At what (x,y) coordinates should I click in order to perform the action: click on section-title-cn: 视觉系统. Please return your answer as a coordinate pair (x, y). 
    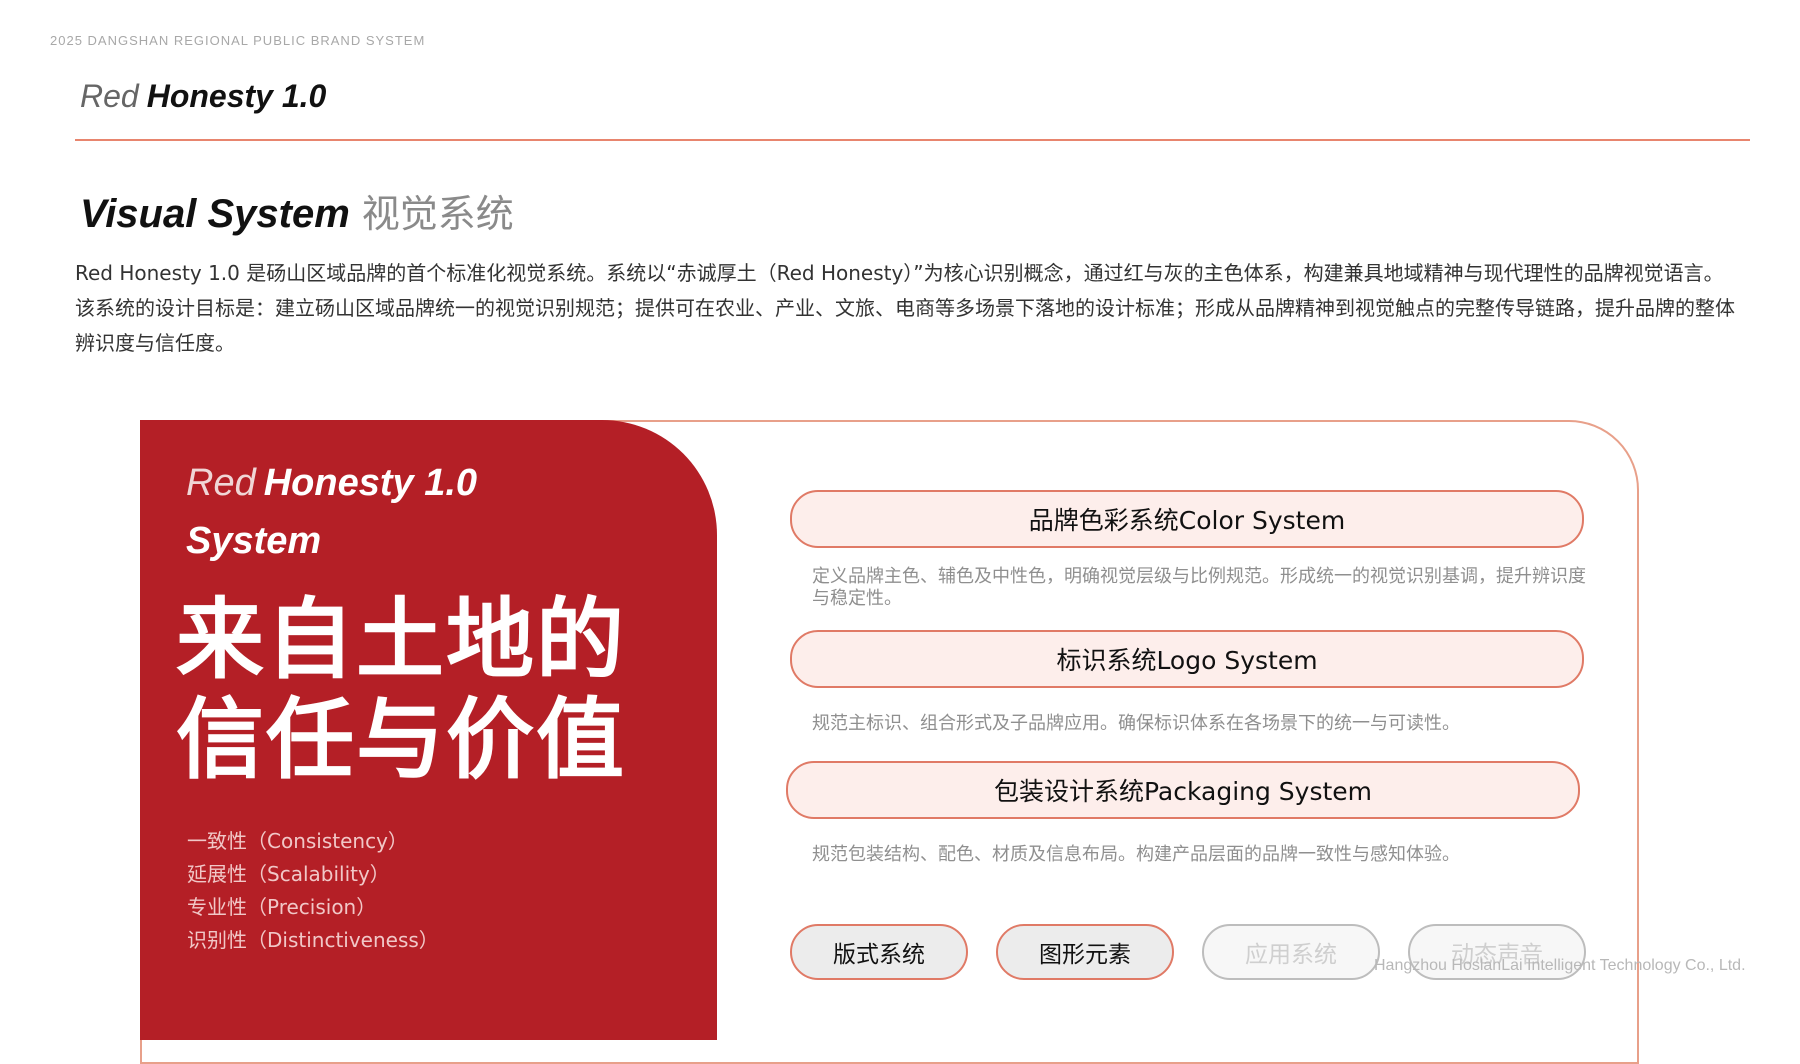
    Looking at the image, I should click on (437, 214).